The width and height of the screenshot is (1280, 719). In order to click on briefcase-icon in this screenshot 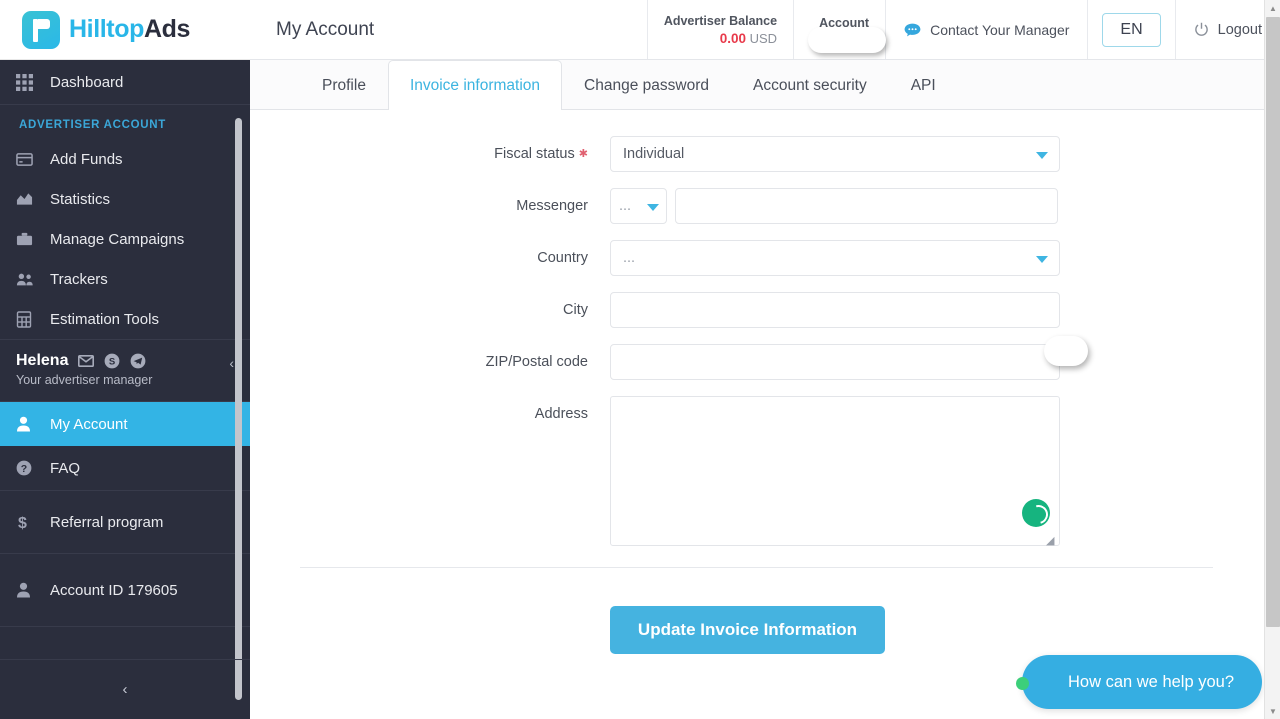, I will do `click(33, 239)`.